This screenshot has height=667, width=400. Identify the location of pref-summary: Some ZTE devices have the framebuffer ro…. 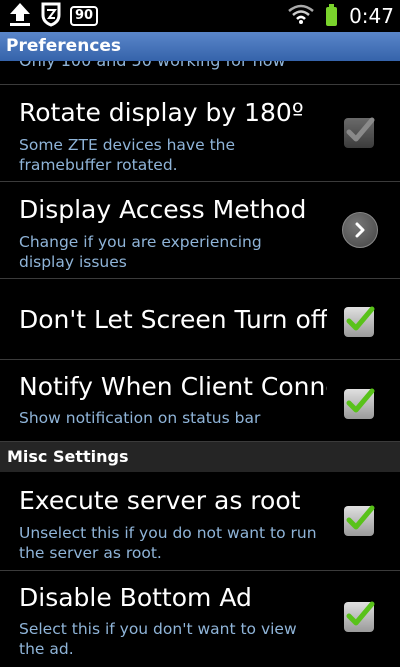
(127, 155).